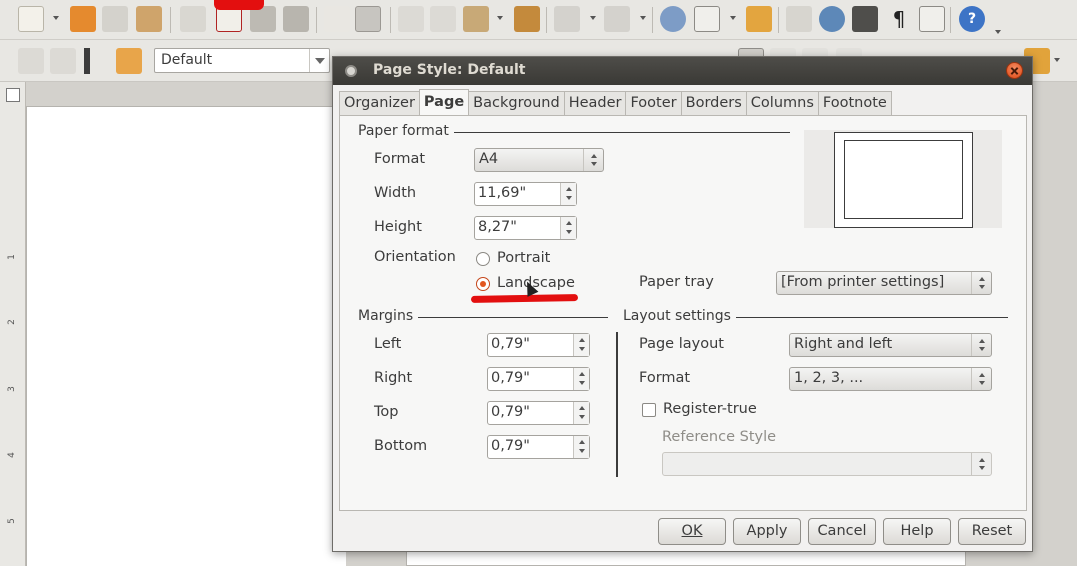 This screenshot has width=1077, height=566. I want to click on standard-toolbar: ¶ ?, so click(538, 20).